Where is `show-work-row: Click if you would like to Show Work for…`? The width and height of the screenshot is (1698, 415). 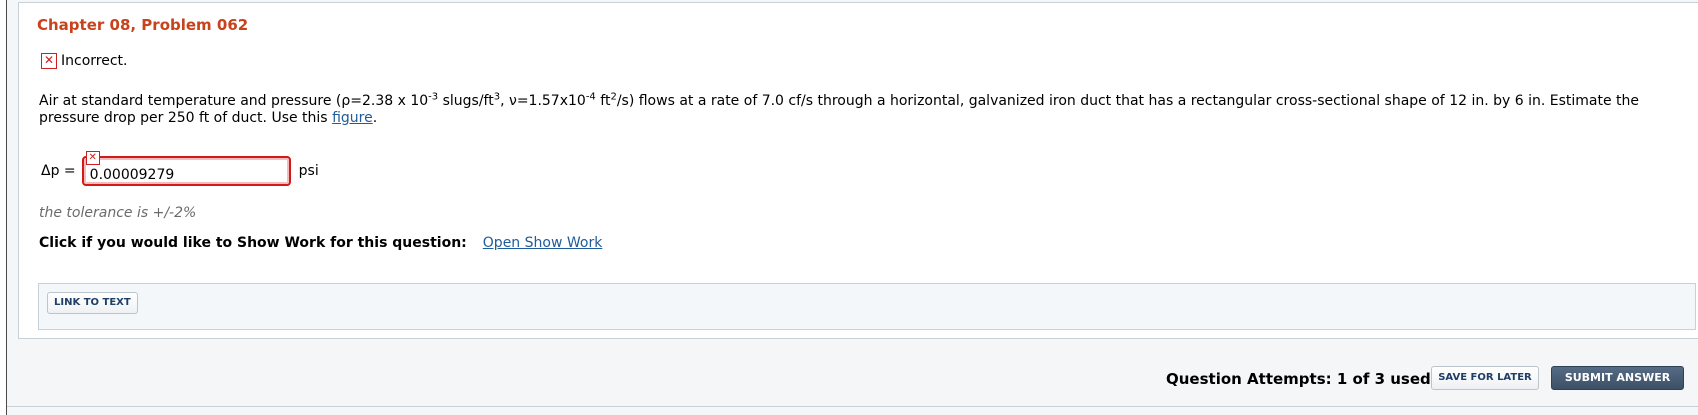 show-work-row: Click if you would like to Show Work for… is located at coordinates (320, 243).